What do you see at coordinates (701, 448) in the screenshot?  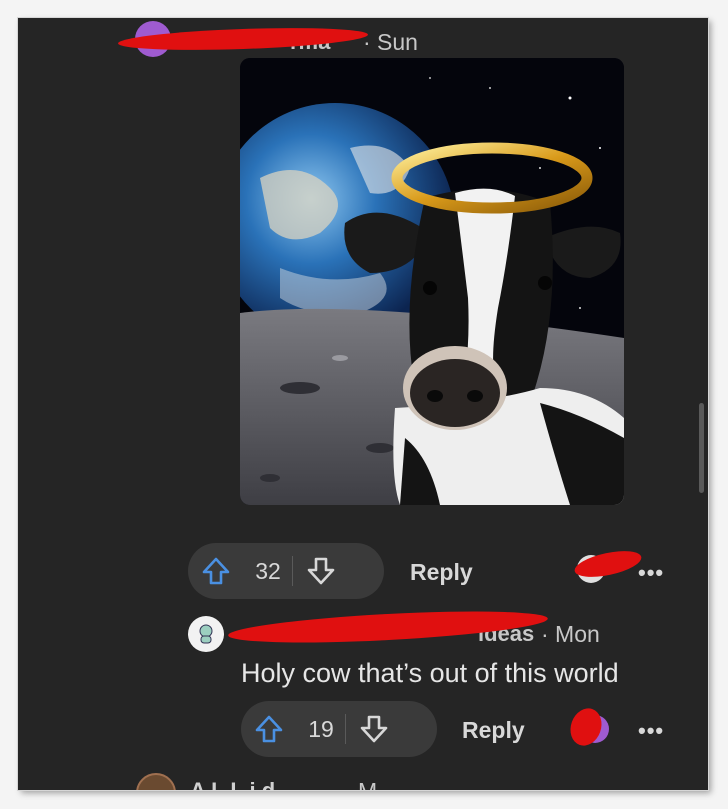 I see `scrollbar` at bounding box center [701, 448].